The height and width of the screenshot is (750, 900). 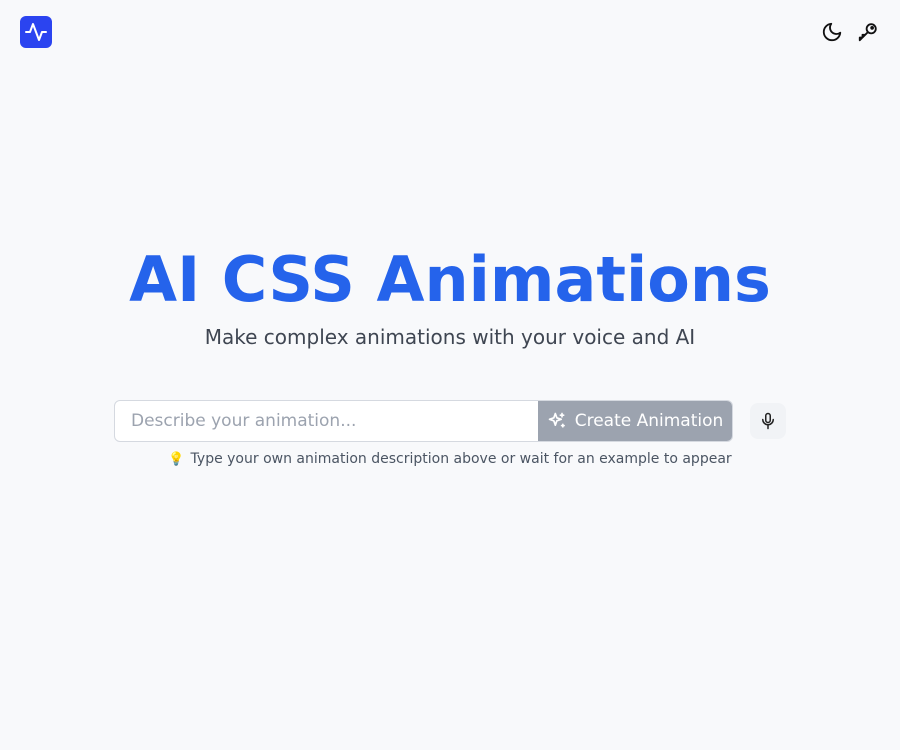 What do you see at coordinates (556, 420) in the screenshot?
I see `sparkles-icon` at bounding box center [556, 420].